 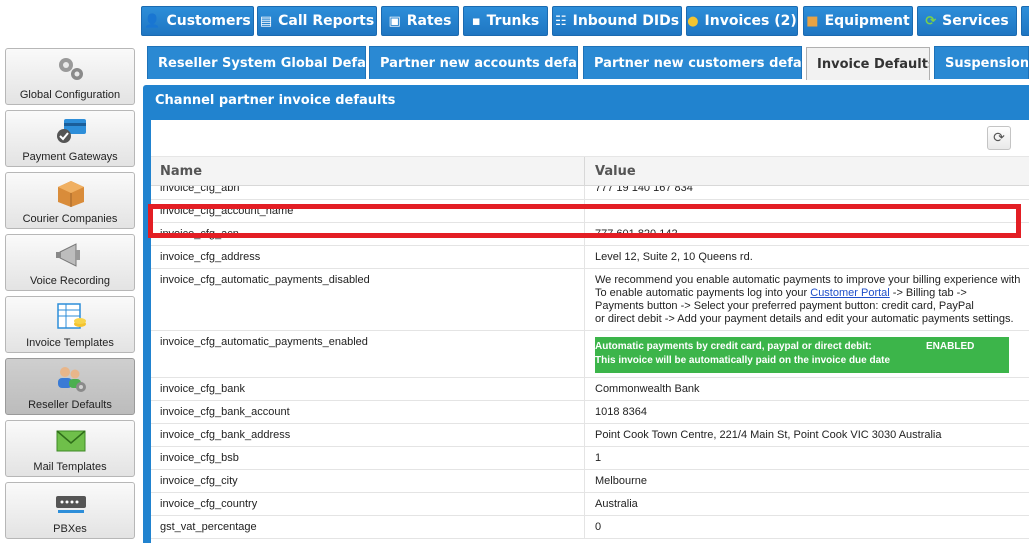 What do you see at coordinates (71, 131) in the screenshot?
I see `card-icon` at bounding box center [71, 131].